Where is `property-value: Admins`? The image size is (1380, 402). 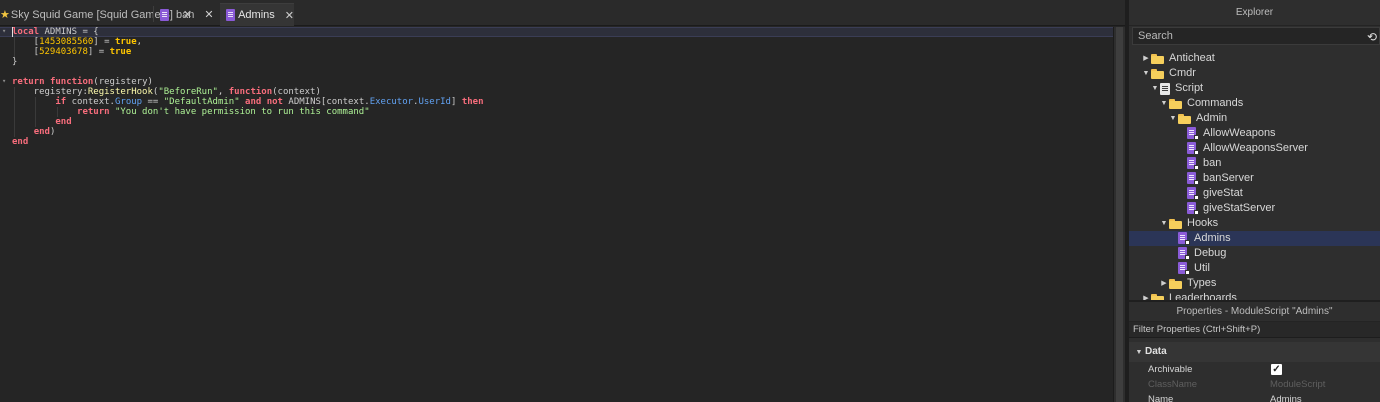 property-value: Admins is located at coordinates (1286, 397).